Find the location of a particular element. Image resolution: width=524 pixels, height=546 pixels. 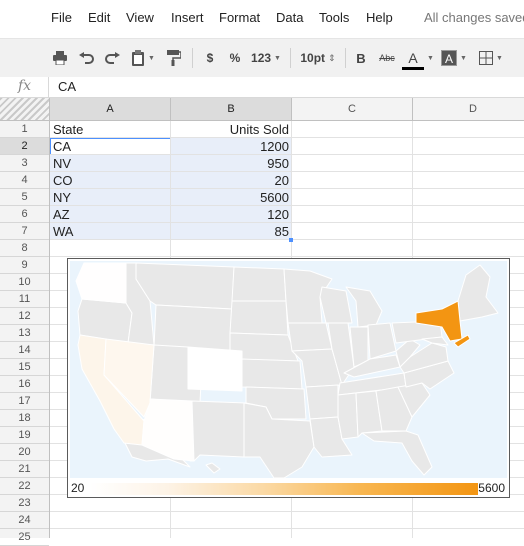

menu-edit: Edit is located at coordinates (99, 17).